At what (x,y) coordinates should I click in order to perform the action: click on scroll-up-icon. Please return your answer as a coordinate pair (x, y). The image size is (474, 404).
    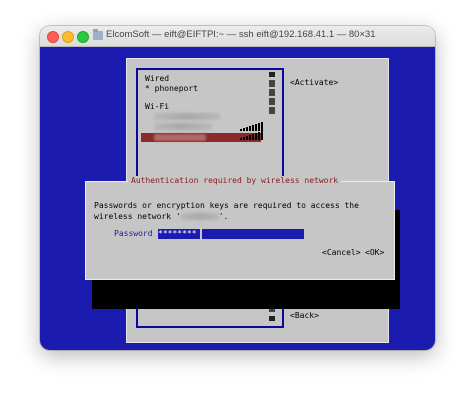
    Looking at the image, I should click on (272, 74).